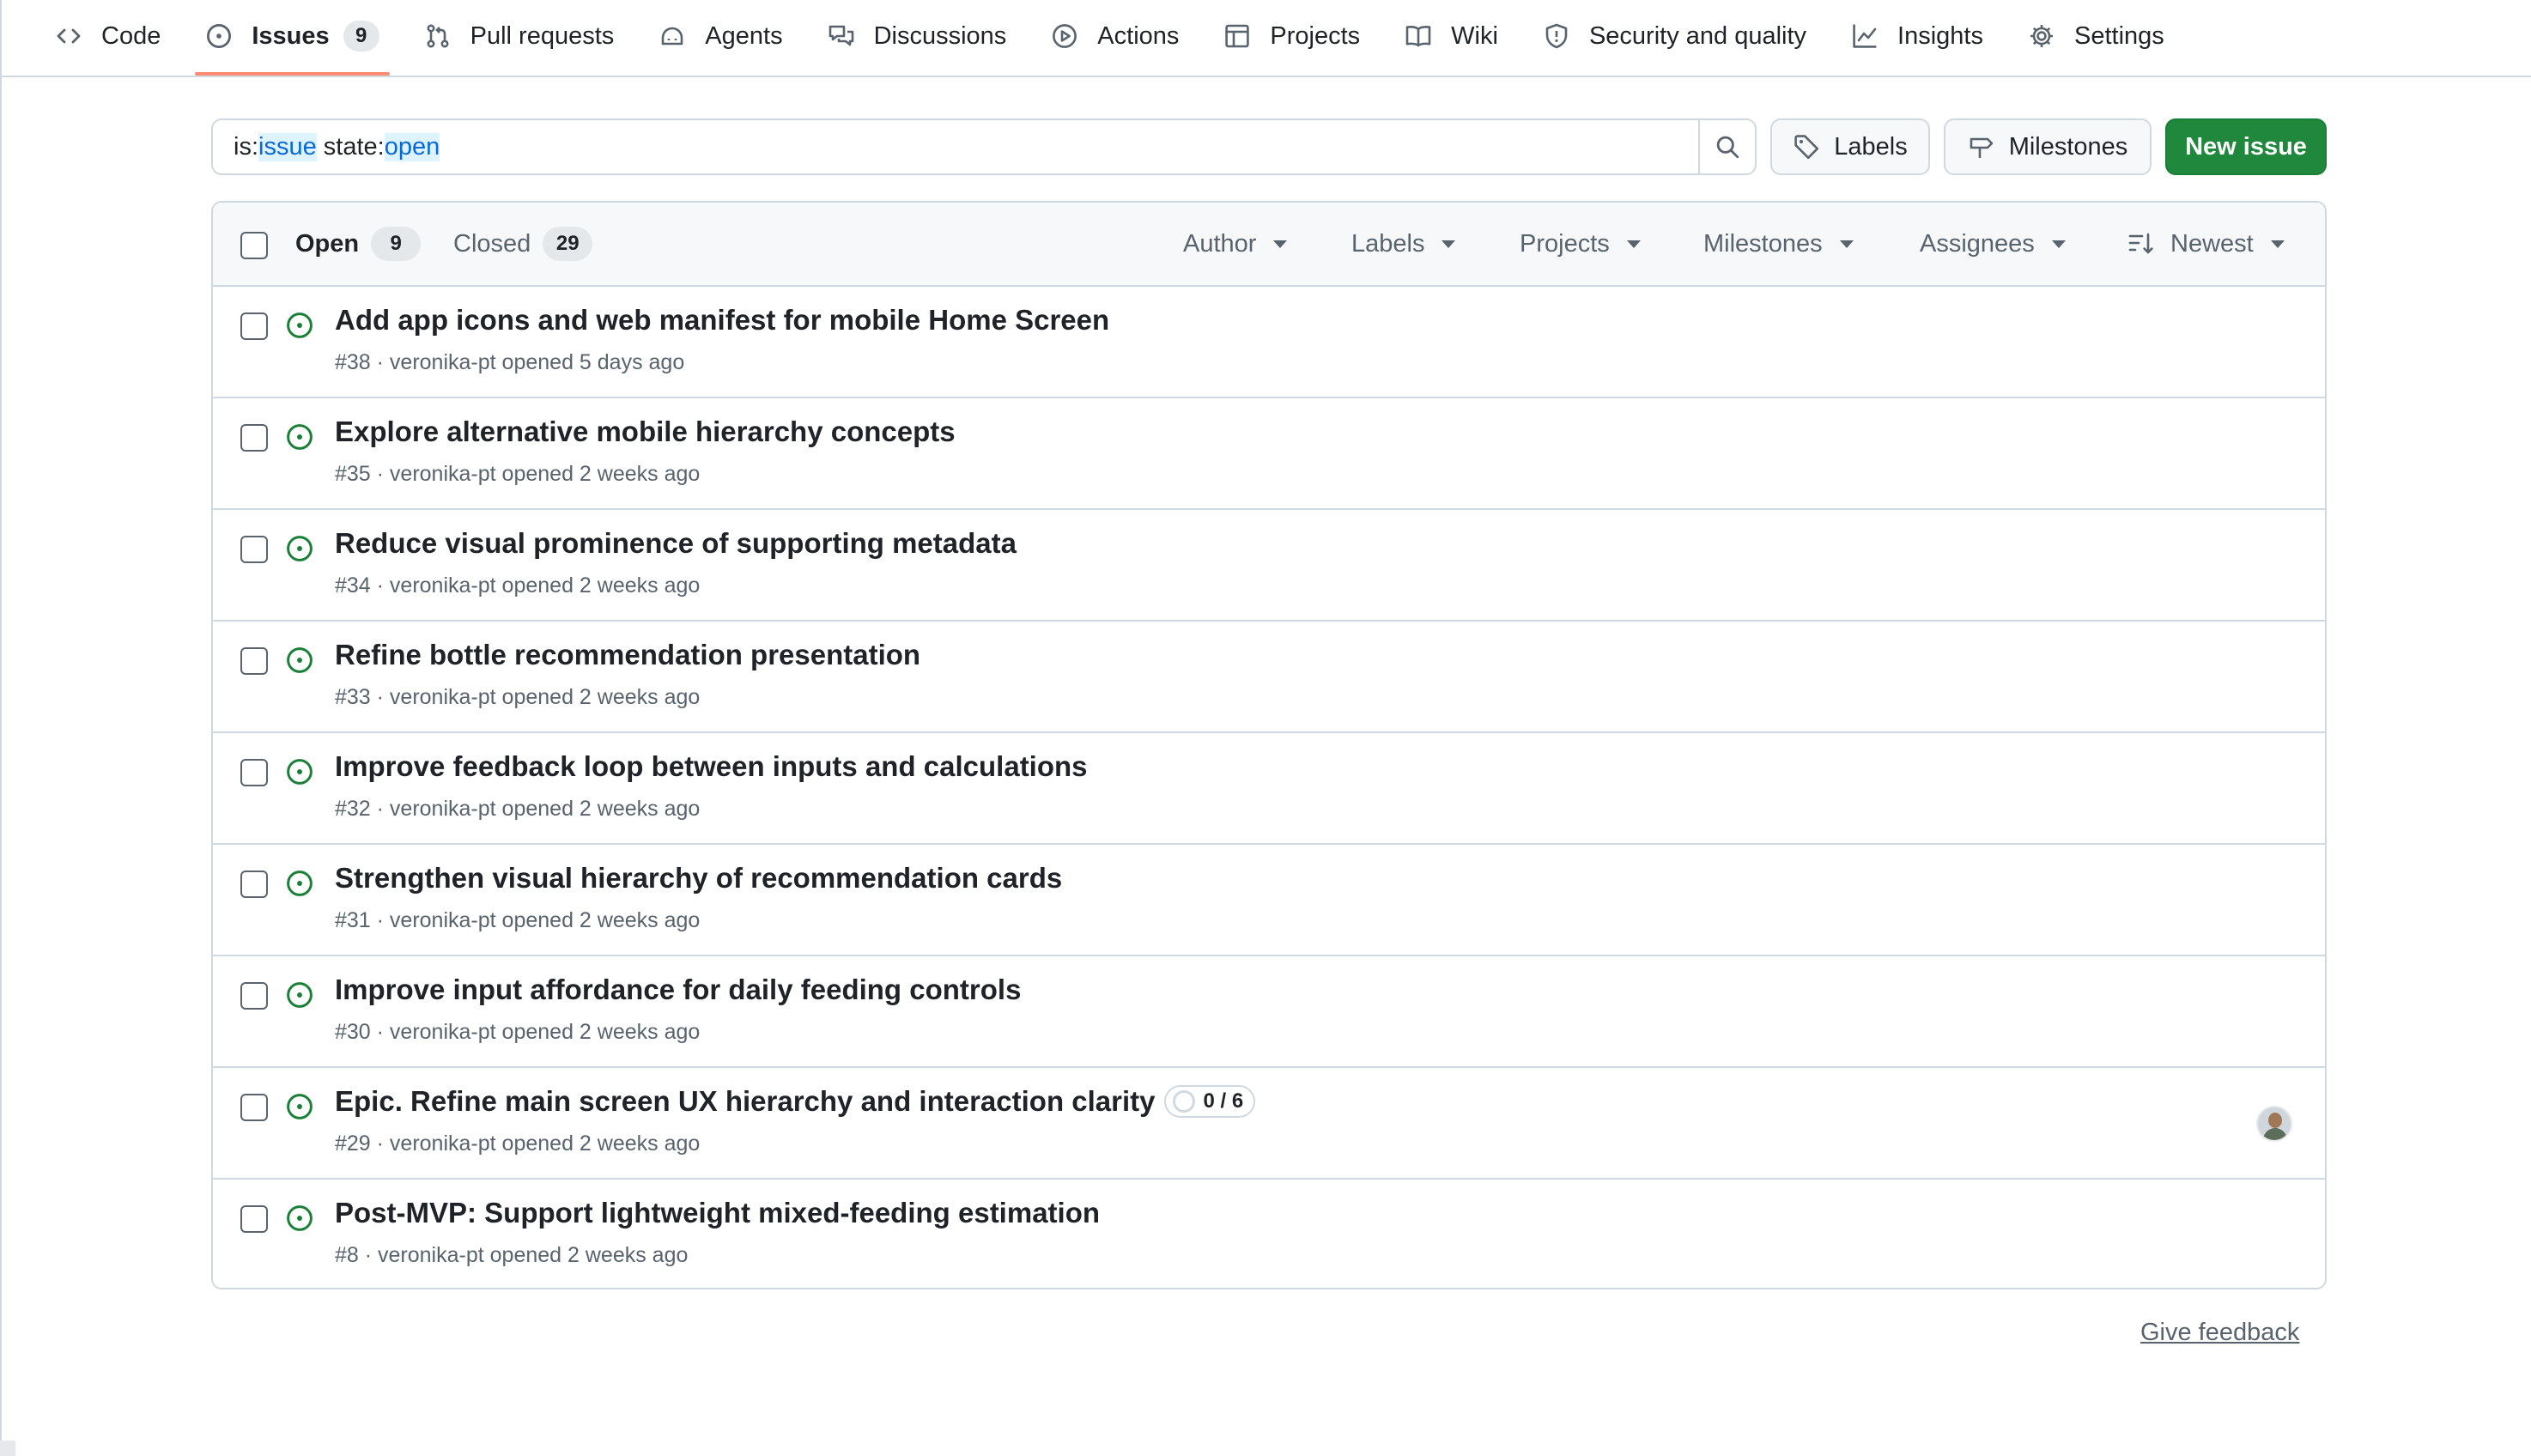 This screenshot has width=2531, height=1456. I want to click on milestones-filter-label: Milestones, so click(1763, 244).